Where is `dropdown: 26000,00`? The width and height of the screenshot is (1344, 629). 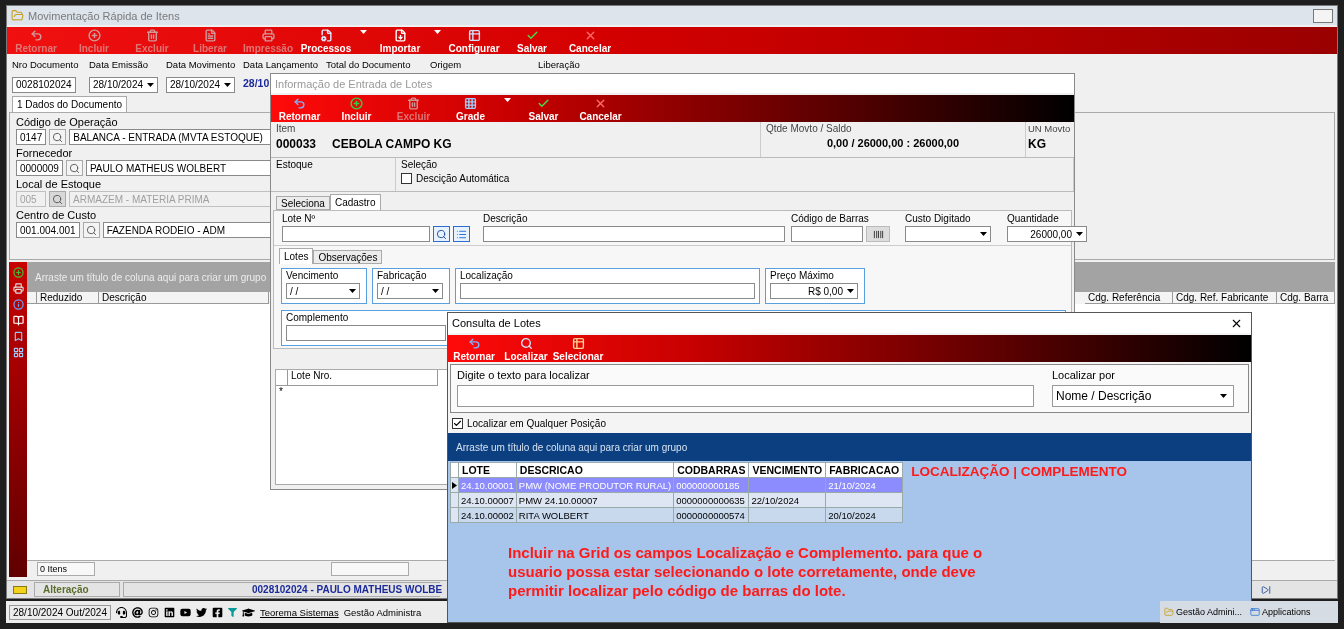 dropdown: 26000,00 is located at coordinates (1047, 234).